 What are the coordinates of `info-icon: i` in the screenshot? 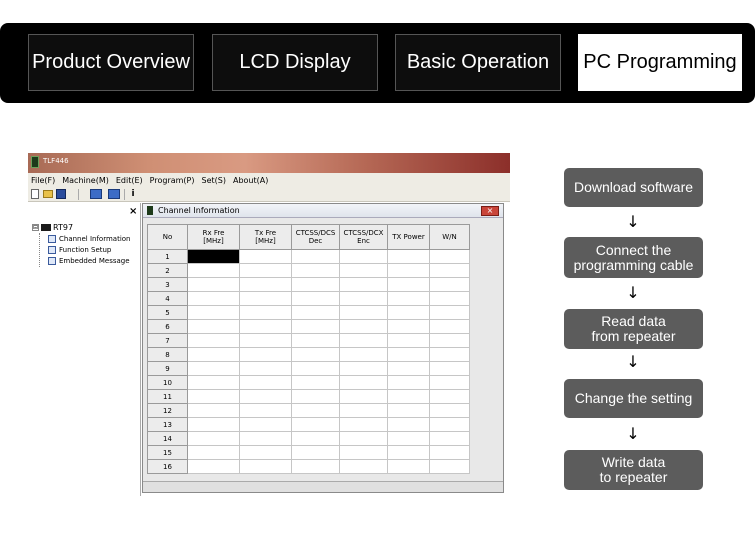 It's located at (133, 194).